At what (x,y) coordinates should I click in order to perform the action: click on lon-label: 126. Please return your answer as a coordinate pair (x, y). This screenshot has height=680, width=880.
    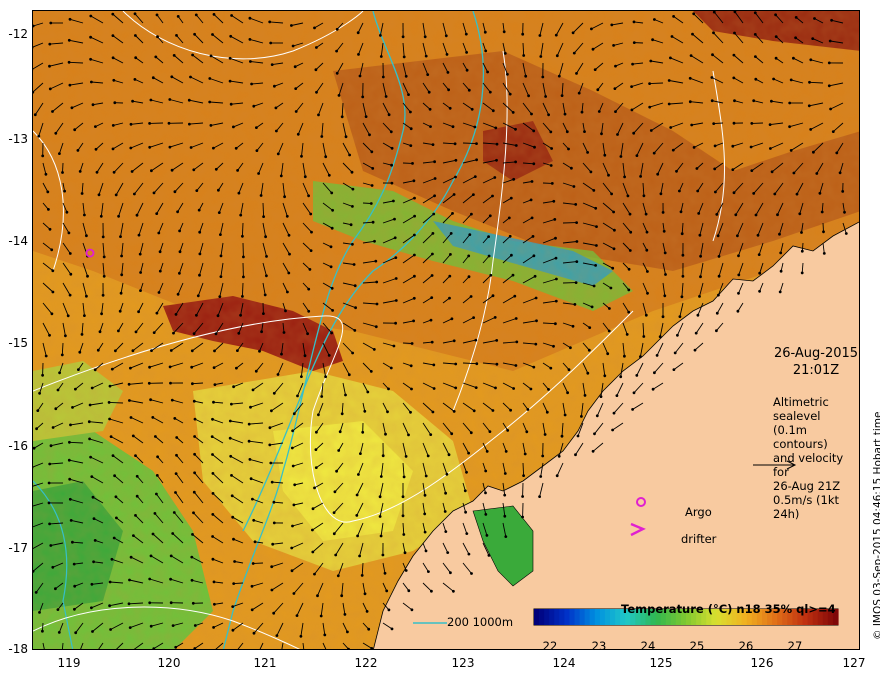
    Looking at the image, I should click on (762, 663).